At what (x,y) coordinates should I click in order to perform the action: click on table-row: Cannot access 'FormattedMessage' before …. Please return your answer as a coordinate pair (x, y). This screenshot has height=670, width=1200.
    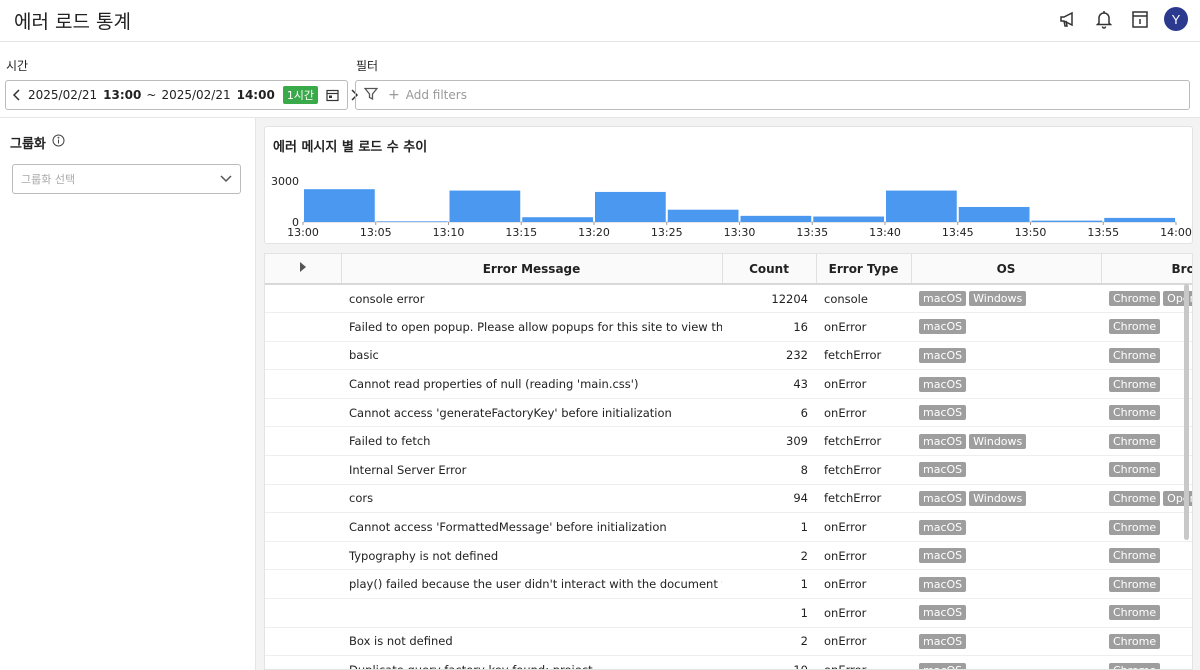
    Looking at the image, I should click on (728, 527).